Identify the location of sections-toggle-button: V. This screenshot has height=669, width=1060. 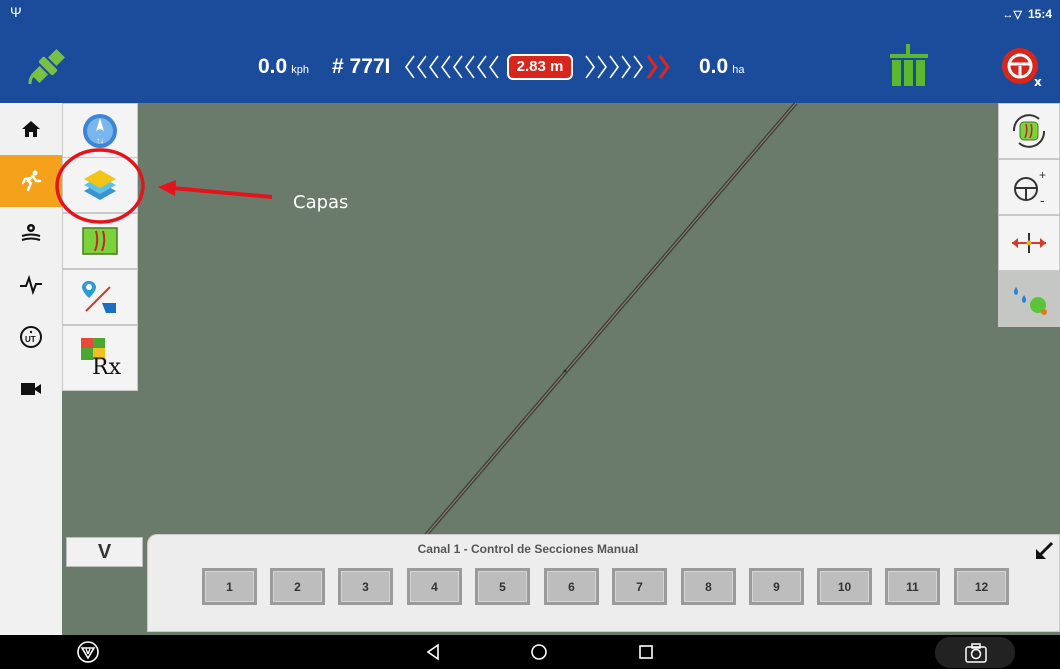
(104, 552).